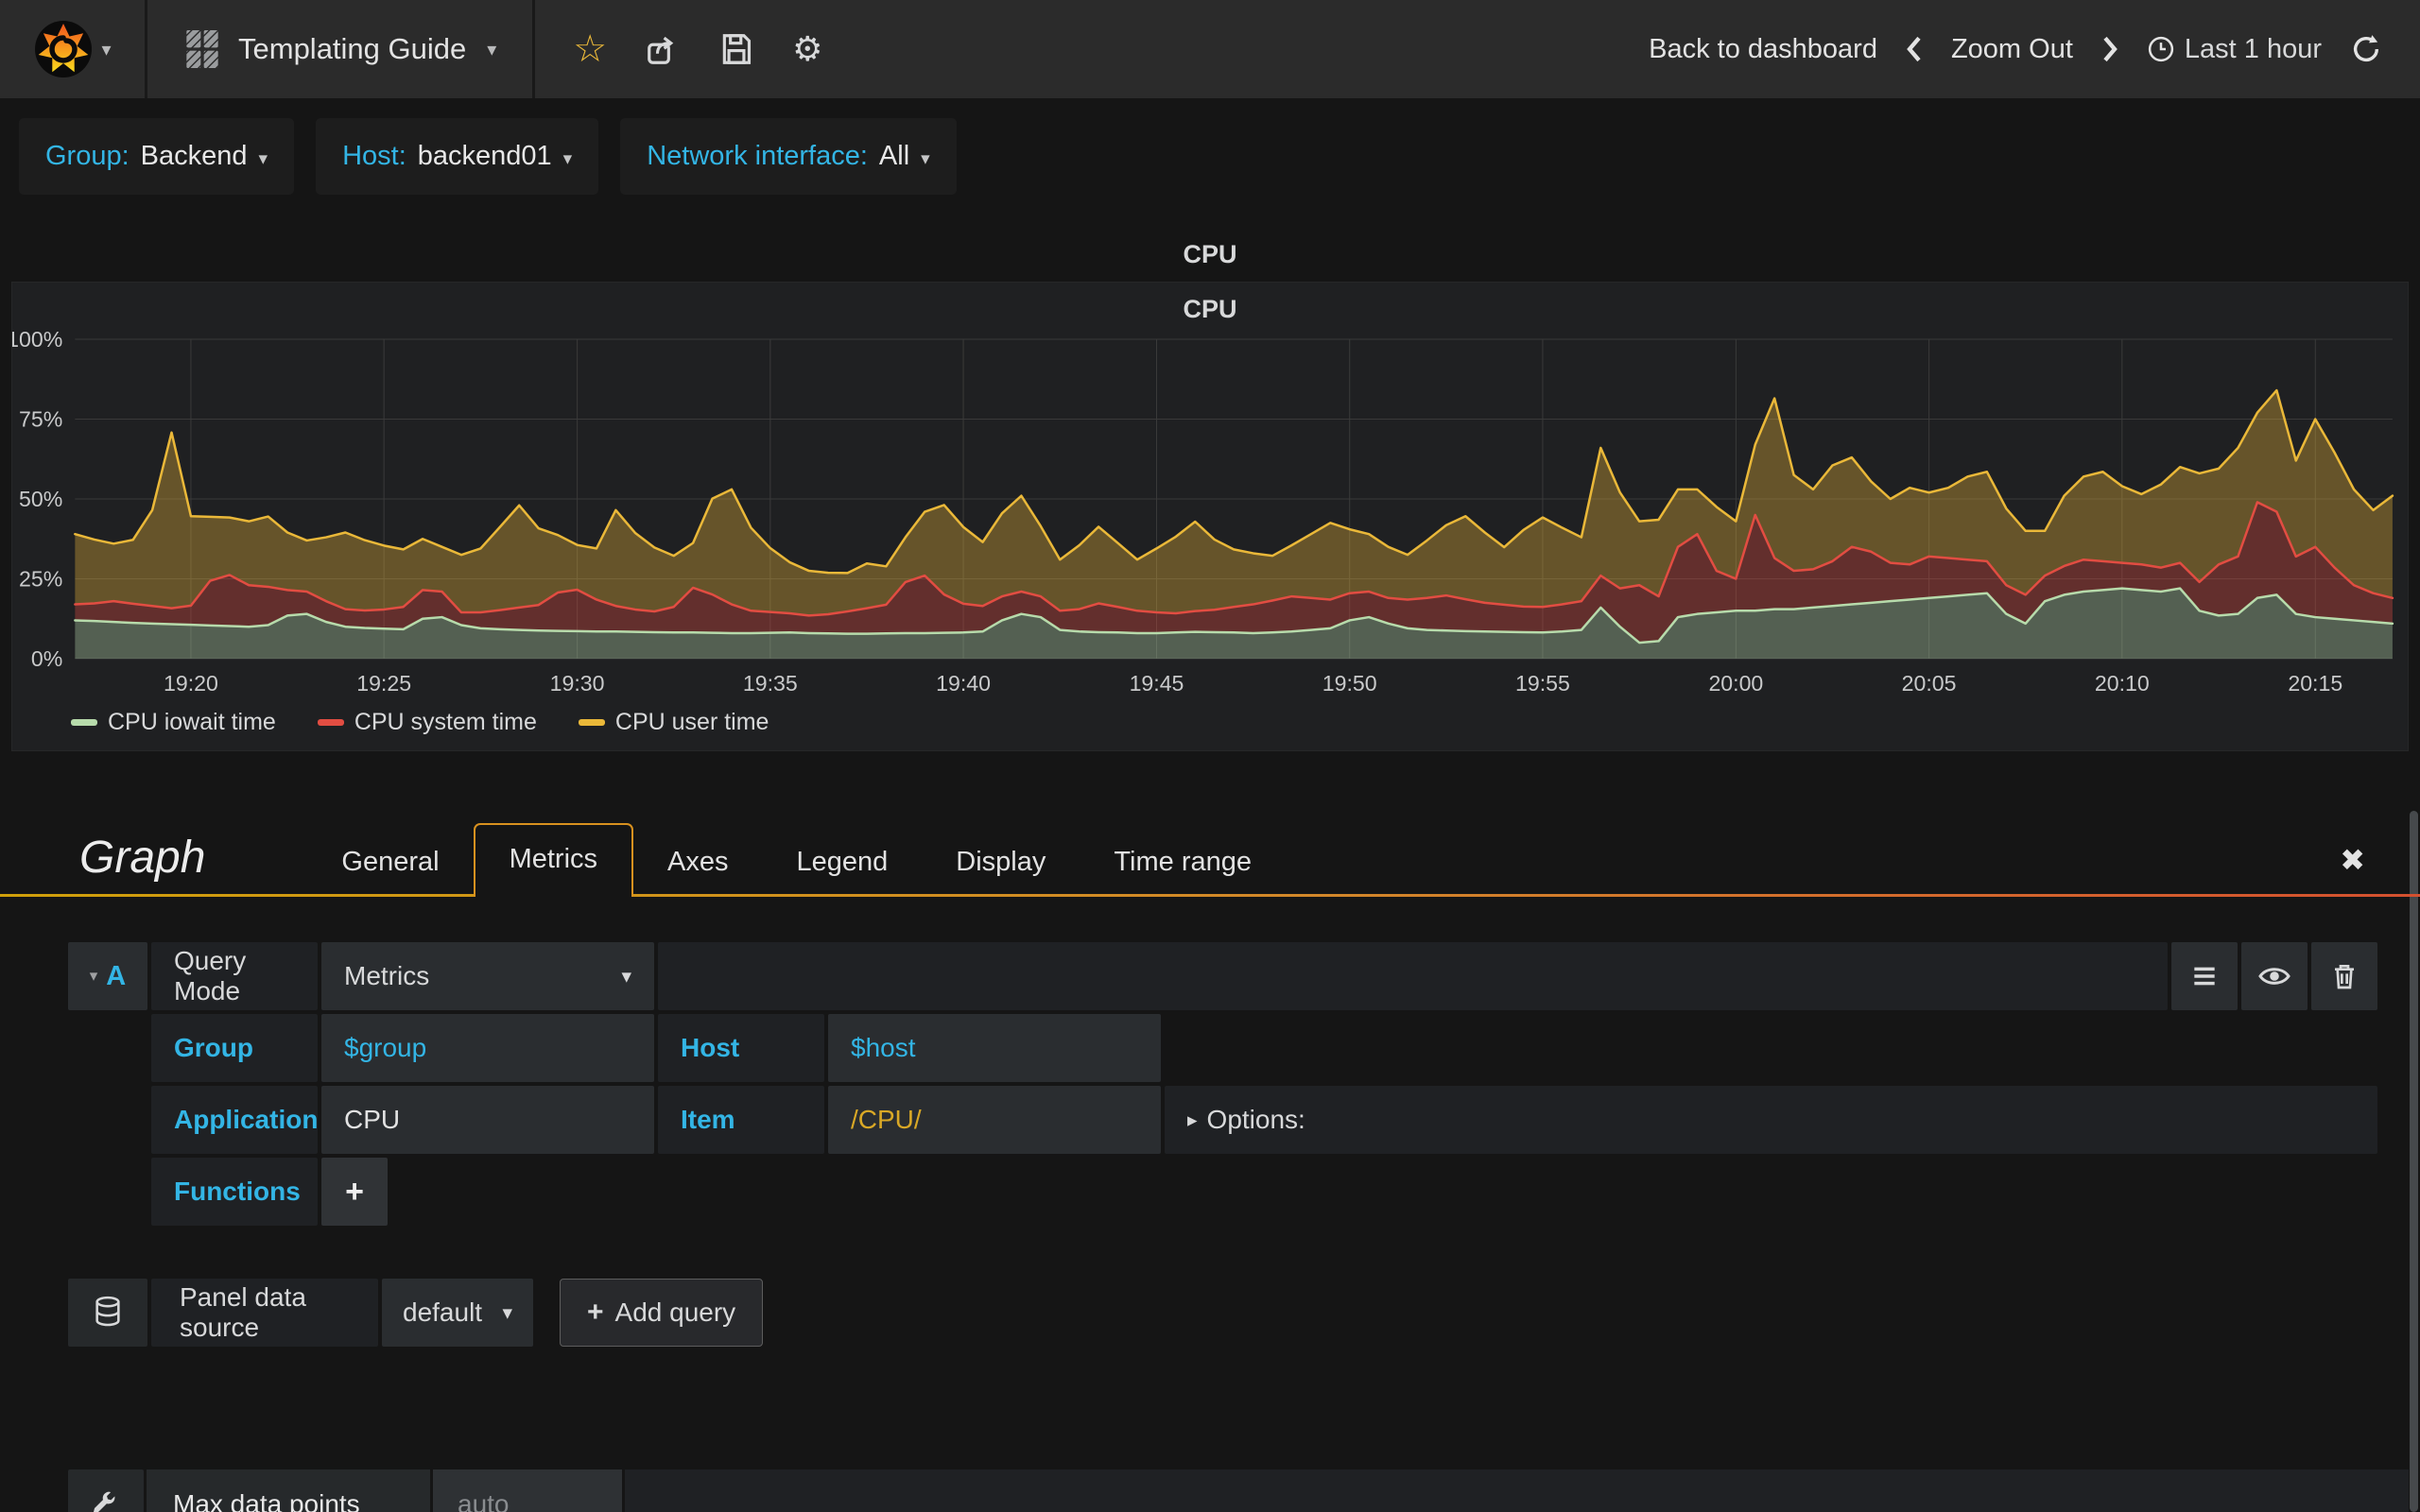  I want to click on max-data-points-filler, so click(1517, 1490).